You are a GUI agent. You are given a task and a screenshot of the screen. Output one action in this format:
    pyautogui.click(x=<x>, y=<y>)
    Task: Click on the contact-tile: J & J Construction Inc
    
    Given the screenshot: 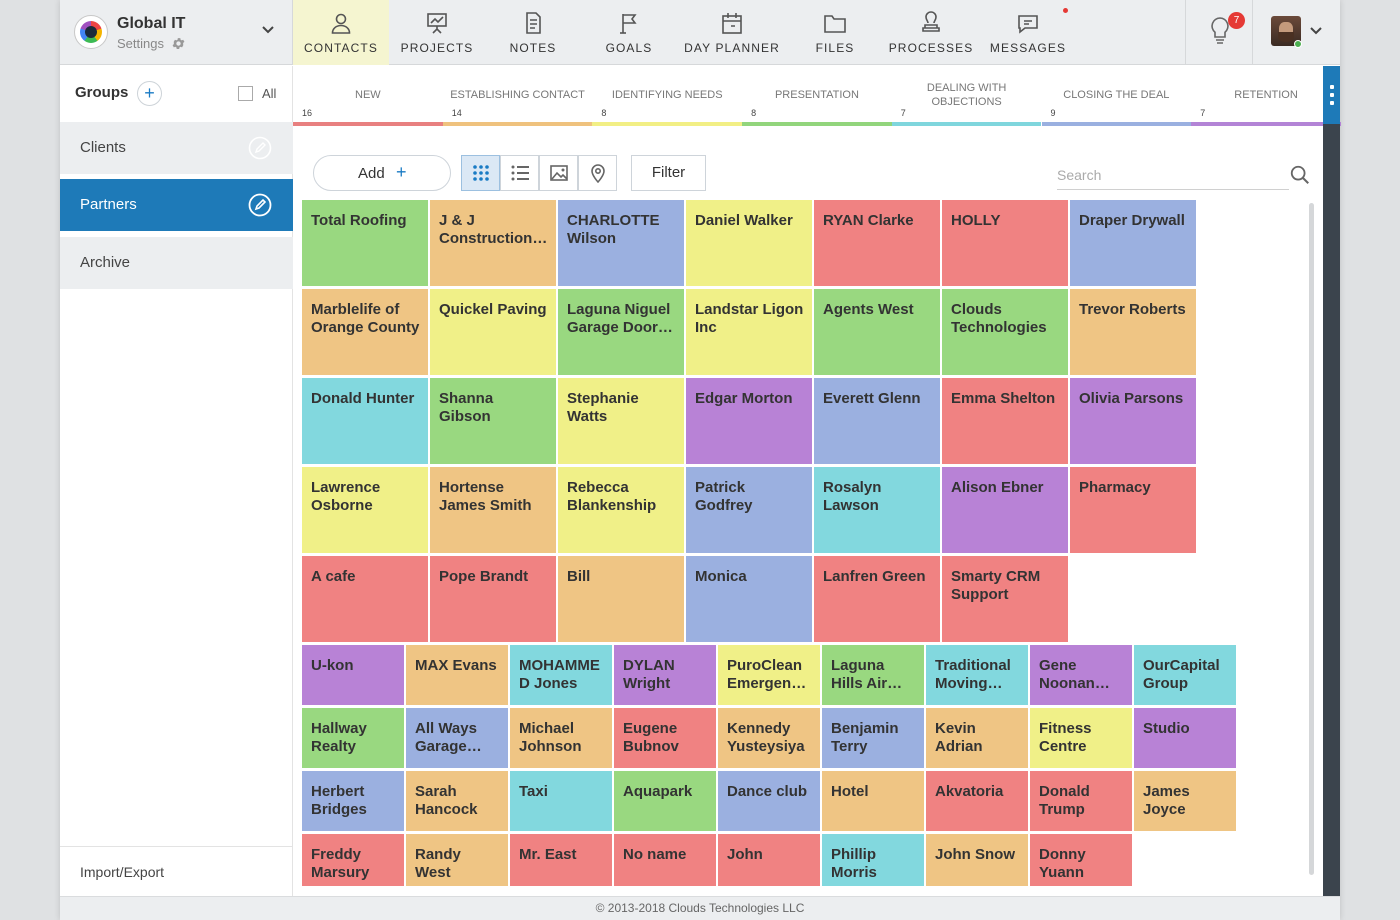 What is the action you would take?
    pyautogui.click(x=493, y=243)
    